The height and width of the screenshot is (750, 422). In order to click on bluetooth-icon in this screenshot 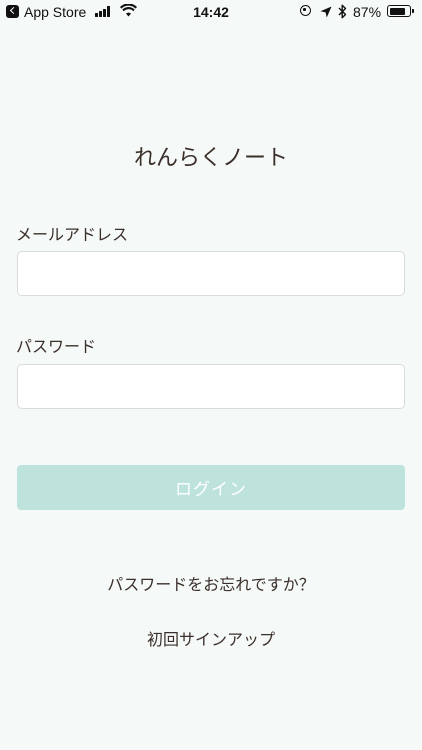, I will do `click(342, 13)`.